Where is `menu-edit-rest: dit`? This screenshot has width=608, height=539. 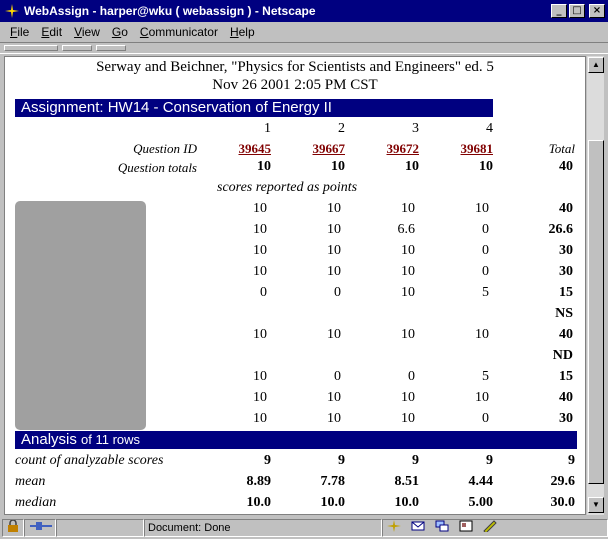
menu-edit-rest: dit is located at coordinates (56, 32).